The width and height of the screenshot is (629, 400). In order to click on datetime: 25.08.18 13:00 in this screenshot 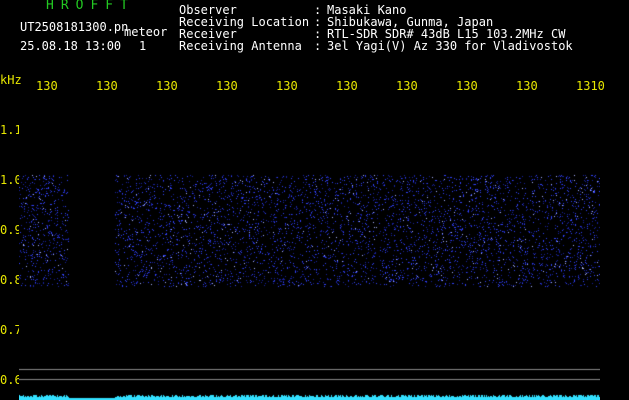, I will do `click(71, 46)`.